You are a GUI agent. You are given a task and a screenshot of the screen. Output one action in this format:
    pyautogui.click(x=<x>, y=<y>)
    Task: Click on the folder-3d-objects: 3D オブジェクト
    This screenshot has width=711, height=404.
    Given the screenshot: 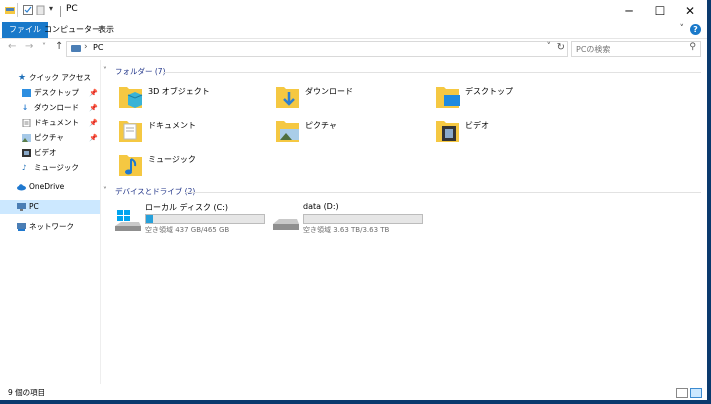 What is the action you would take?
    pyautogui.click(x=193, y=99)
    